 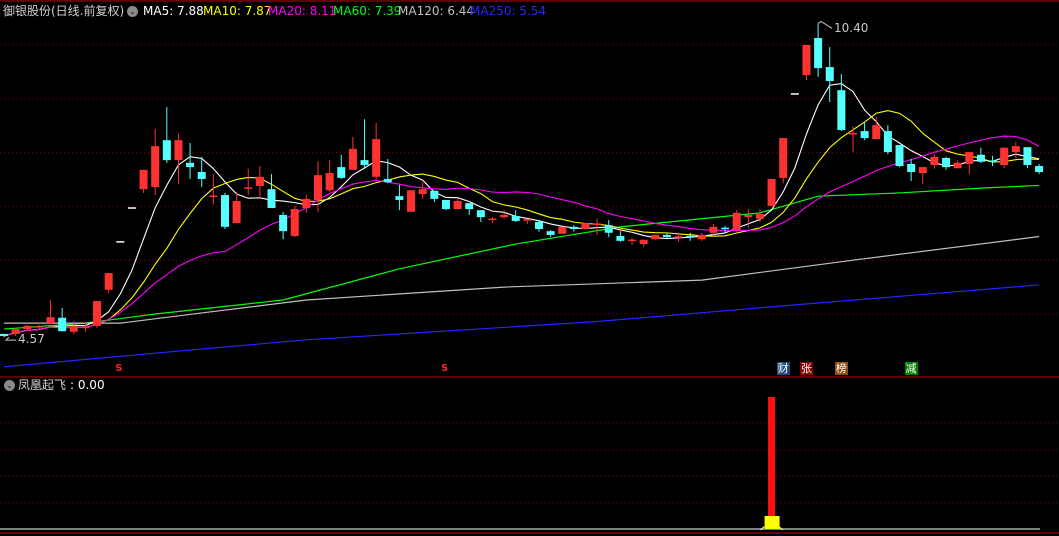 What do you see at coordinates (911, 368) in the screenshot?
I see `event-tag: 减` at bounding box center [911, 368].